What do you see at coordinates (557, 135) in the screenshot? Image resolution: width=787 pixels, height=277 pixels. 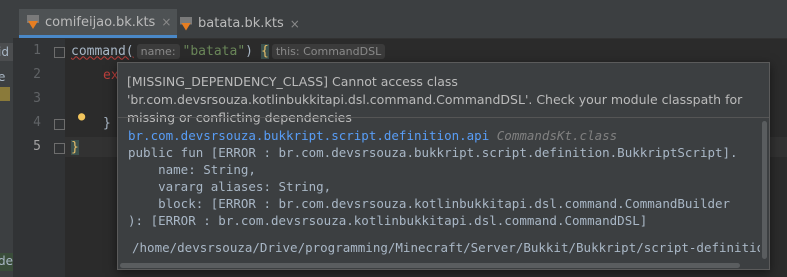 I see `class-file: CommandsKt.class` at bounding box center [557, 135].